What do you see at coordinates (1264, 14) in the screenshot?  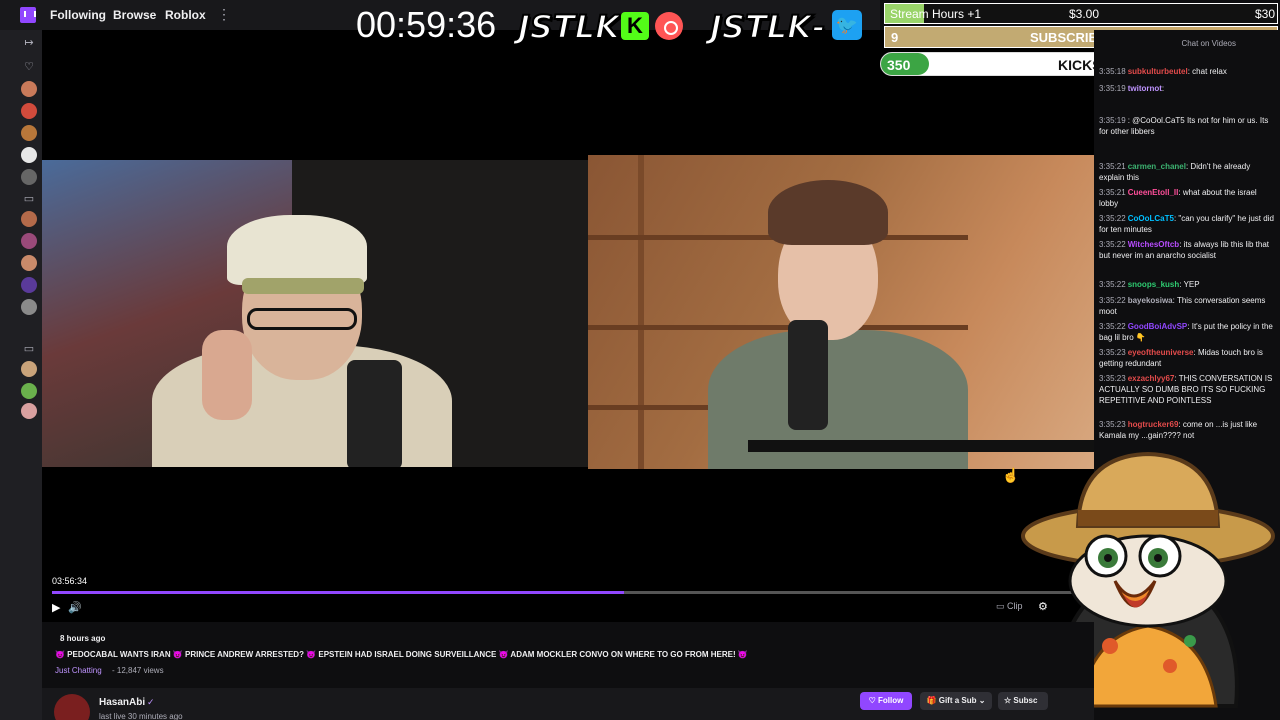 I see `goal-target: $30` at bounding box center [1264, 14].